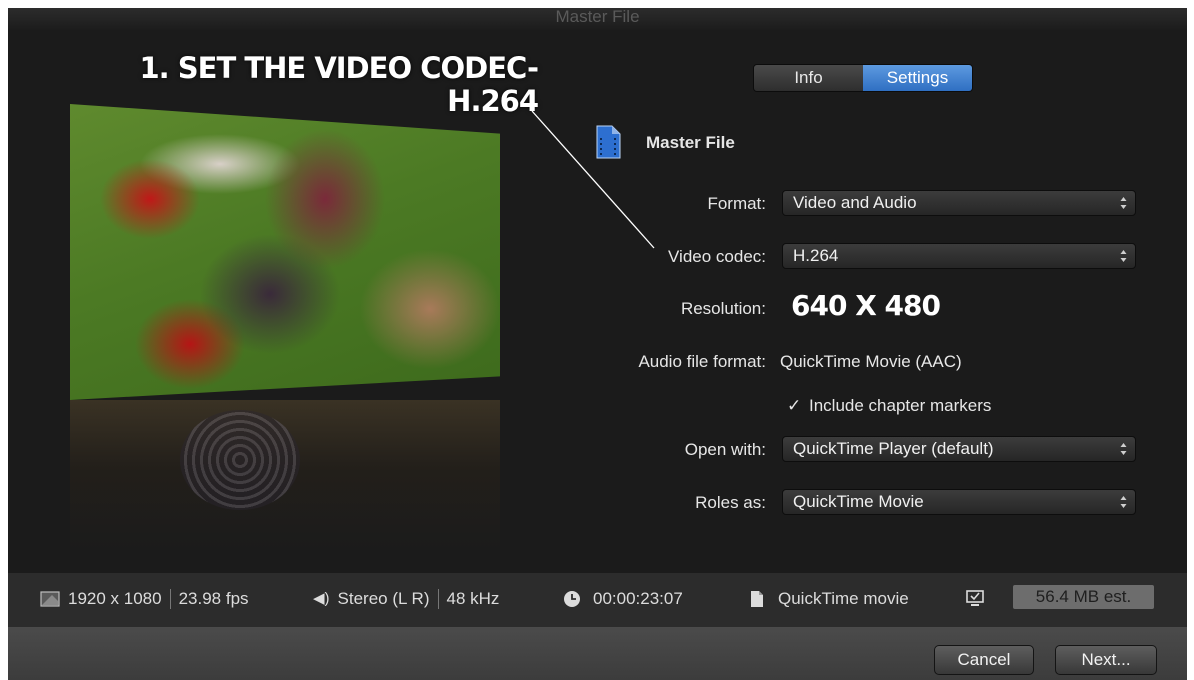  I want to click on info-settings-segmented-control: Info Settings, so click(863, 78).